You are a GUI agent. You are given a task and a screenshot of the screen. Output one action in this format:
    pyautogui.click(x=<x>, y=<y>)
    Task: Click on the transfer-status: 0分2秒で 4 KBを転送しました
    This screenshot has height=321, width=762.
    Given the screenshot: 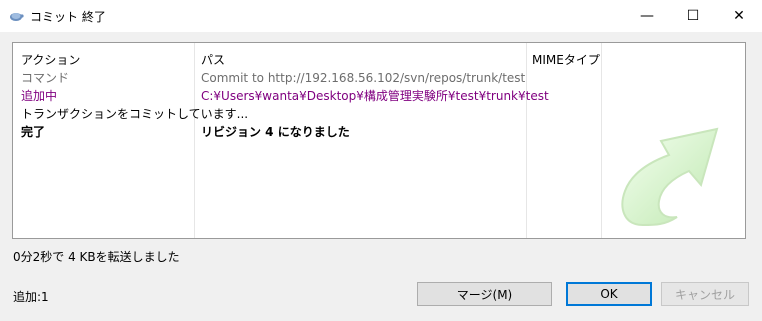 What is the action you would take?
    pyautogui.click(x=96, y=257)
    